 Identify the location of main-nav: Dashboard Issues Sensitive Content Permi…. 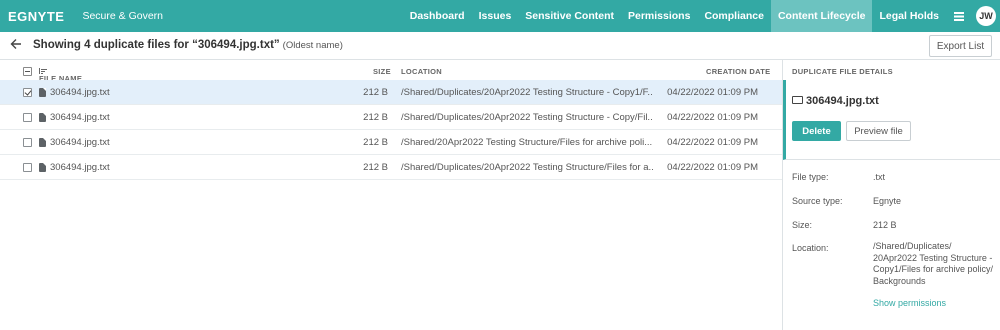
(701, 16).